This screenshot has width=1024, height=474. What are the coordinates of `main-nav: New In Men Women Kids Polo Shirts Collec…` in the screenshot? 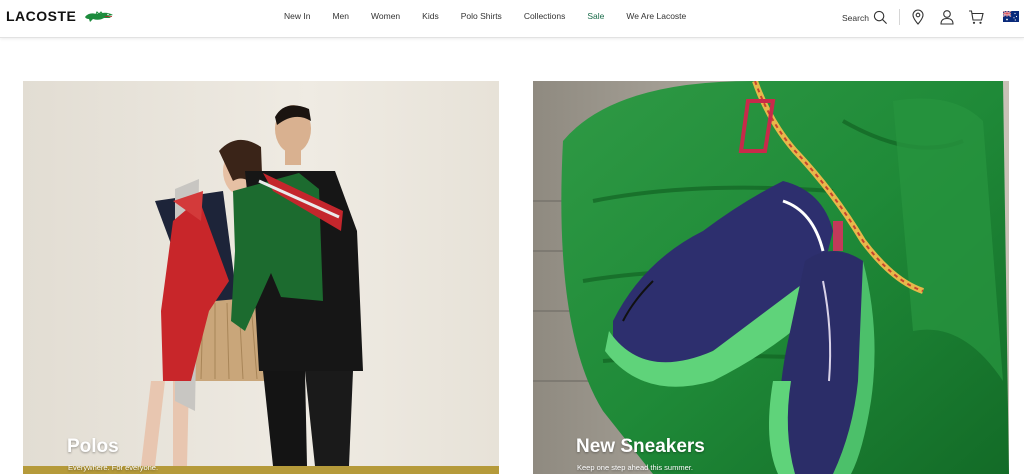 It's located at (485, 16).